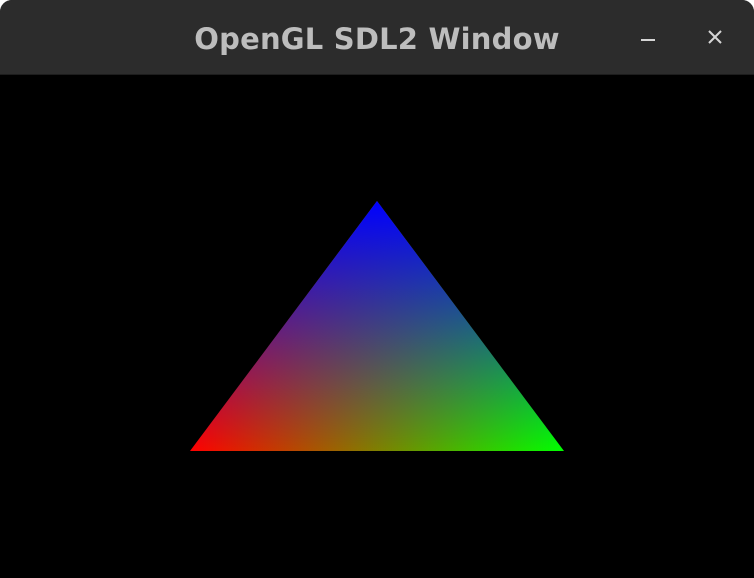 This screenshot has width=754, height=578. What do you see at coordinates (648, 40) in the screenshot?
I see `minimize-icon` at bounding box center [648, 40].